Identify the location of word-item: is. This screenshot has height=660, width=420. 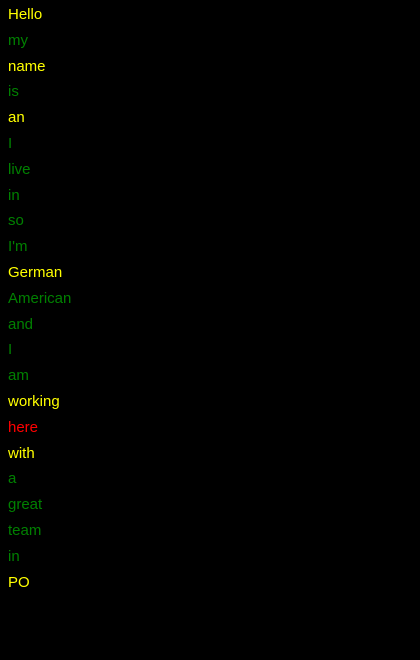
(13, 92).